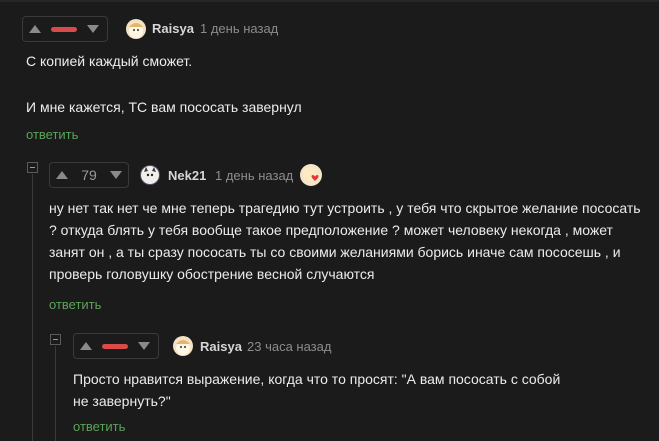  I want to click on comment-text-line: И мне кажется, ТС вам пососать завернул, so click(164, 107).